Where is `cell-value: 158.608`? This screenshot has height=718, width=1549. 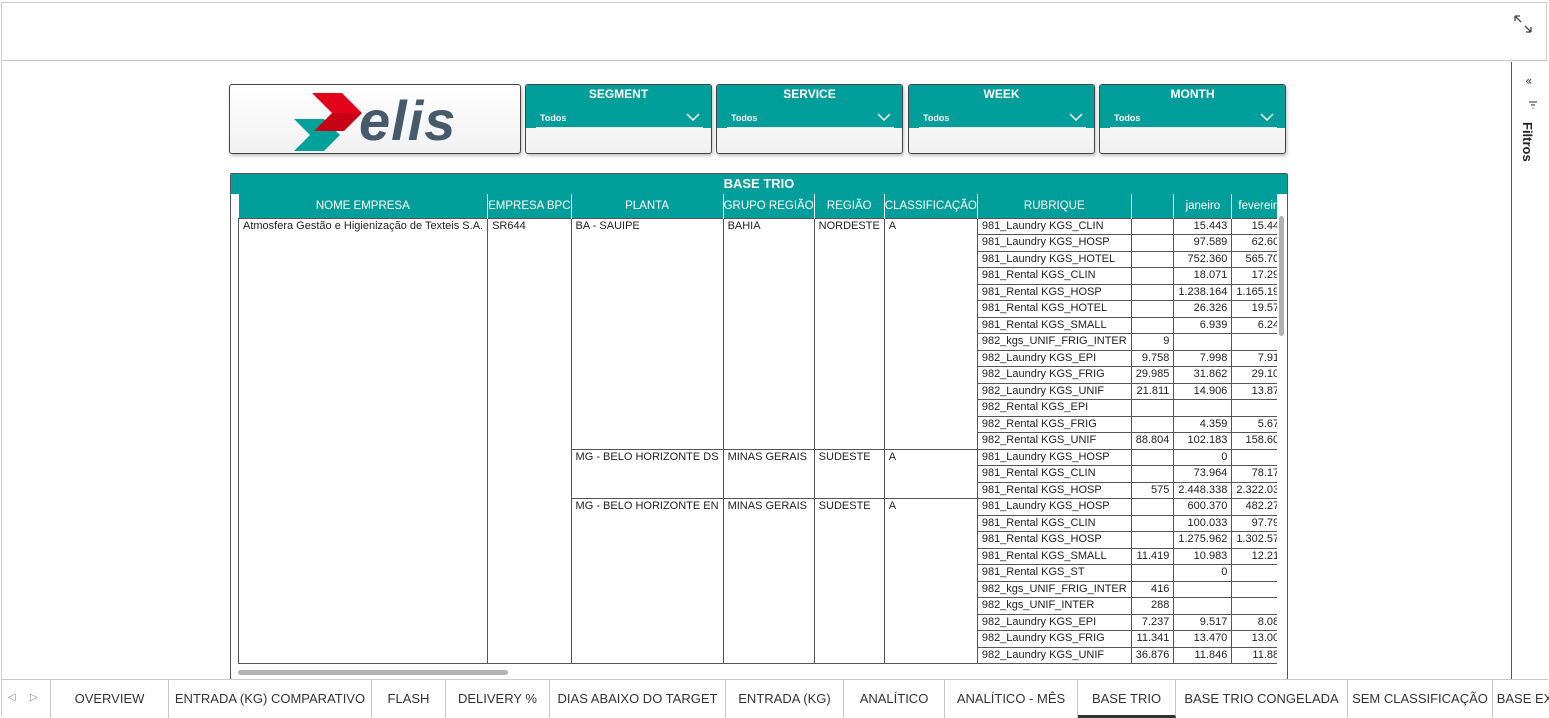 cell-value: 158.608 is located at coordinates (1254, 441).